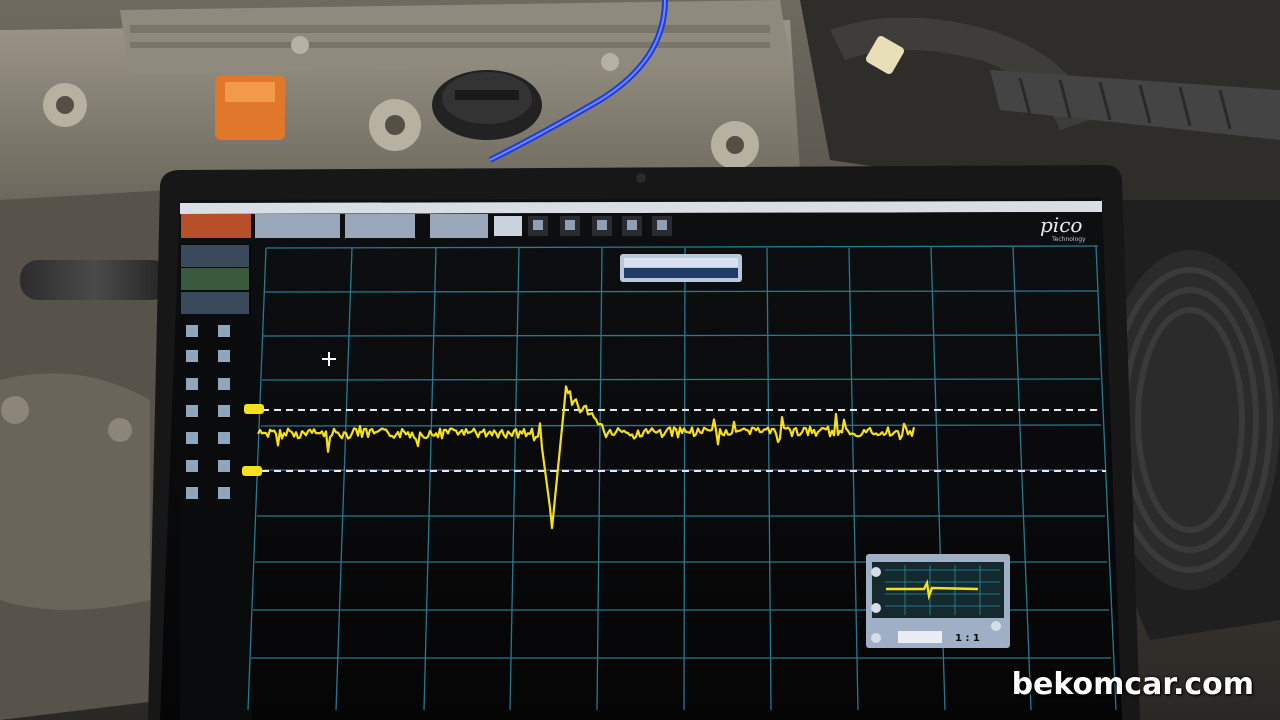 The height and width of the screenshot is (720, 1280). What do you see at coordinates (297, 226) in the screenshot?
I see `timebase-control` at bounding box center [297, 226].